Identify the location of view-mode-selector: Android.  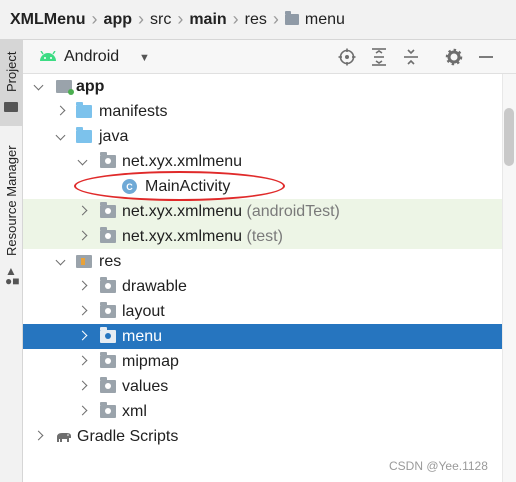
(91, 57).